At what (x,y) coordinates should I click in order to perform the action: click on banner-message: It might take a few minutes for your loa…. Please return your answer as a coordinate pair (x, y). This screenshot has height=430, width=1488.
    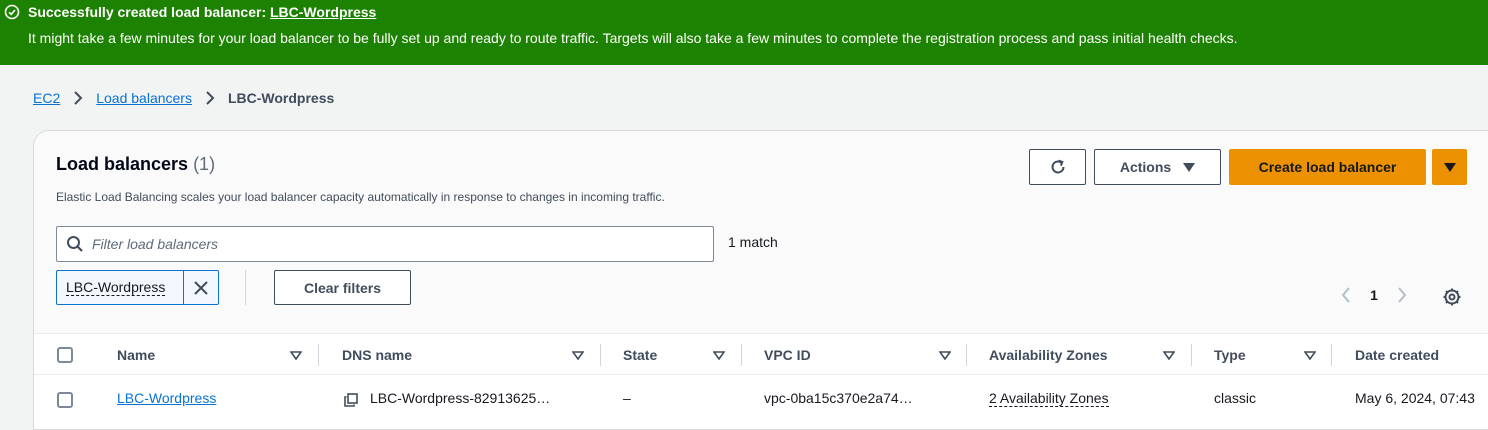
    Looking at the image, I should click on (633, 38).